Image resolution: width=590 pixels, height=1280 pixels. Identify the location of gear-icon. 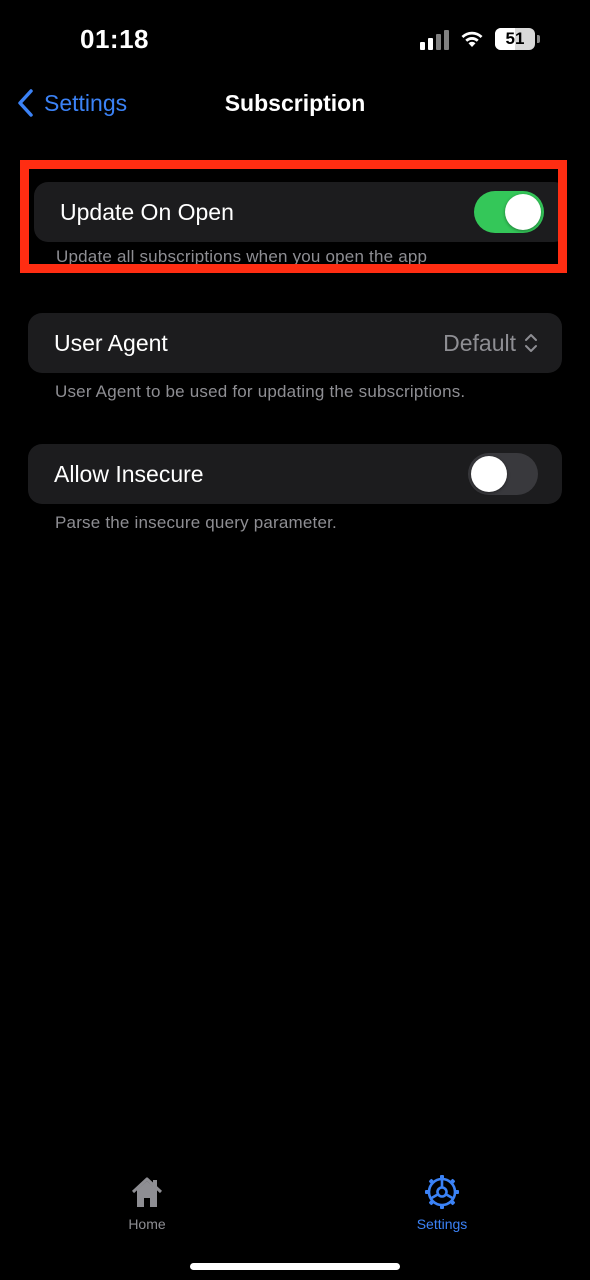
(442, 1192).